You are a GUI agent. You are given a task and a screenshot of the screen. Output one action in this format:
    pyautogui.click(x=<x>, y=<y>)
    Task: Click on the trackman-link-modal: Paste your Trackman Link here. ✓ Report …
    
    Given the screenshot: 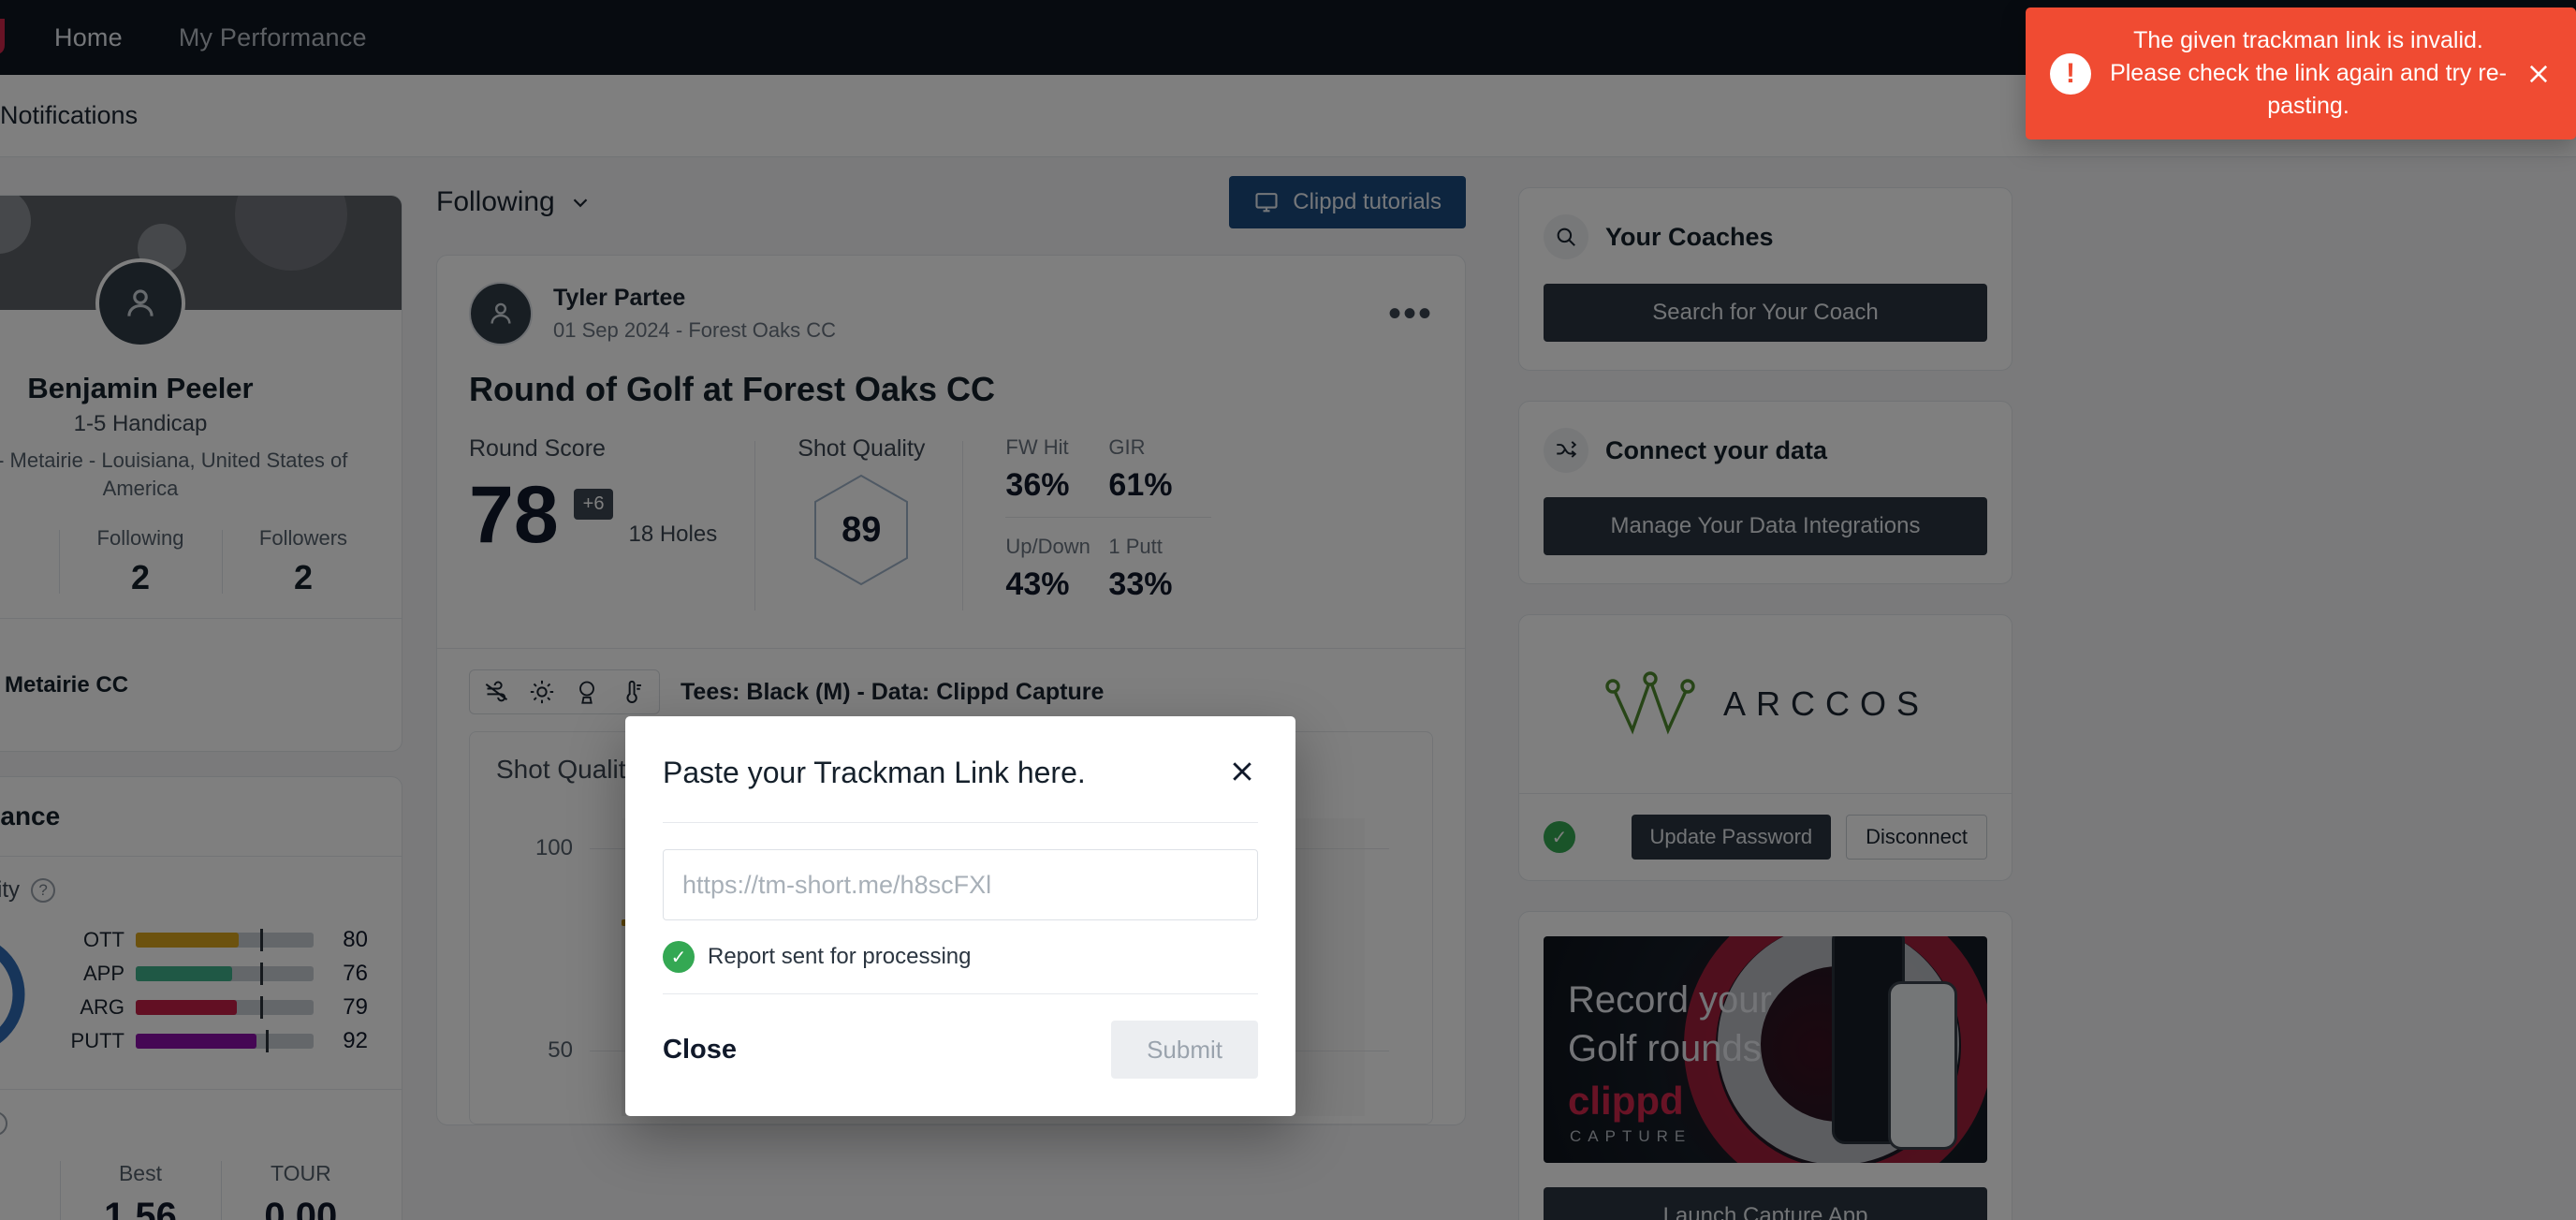 What is the action you would take?
    pyautogui.click(x=960, y=916)
    